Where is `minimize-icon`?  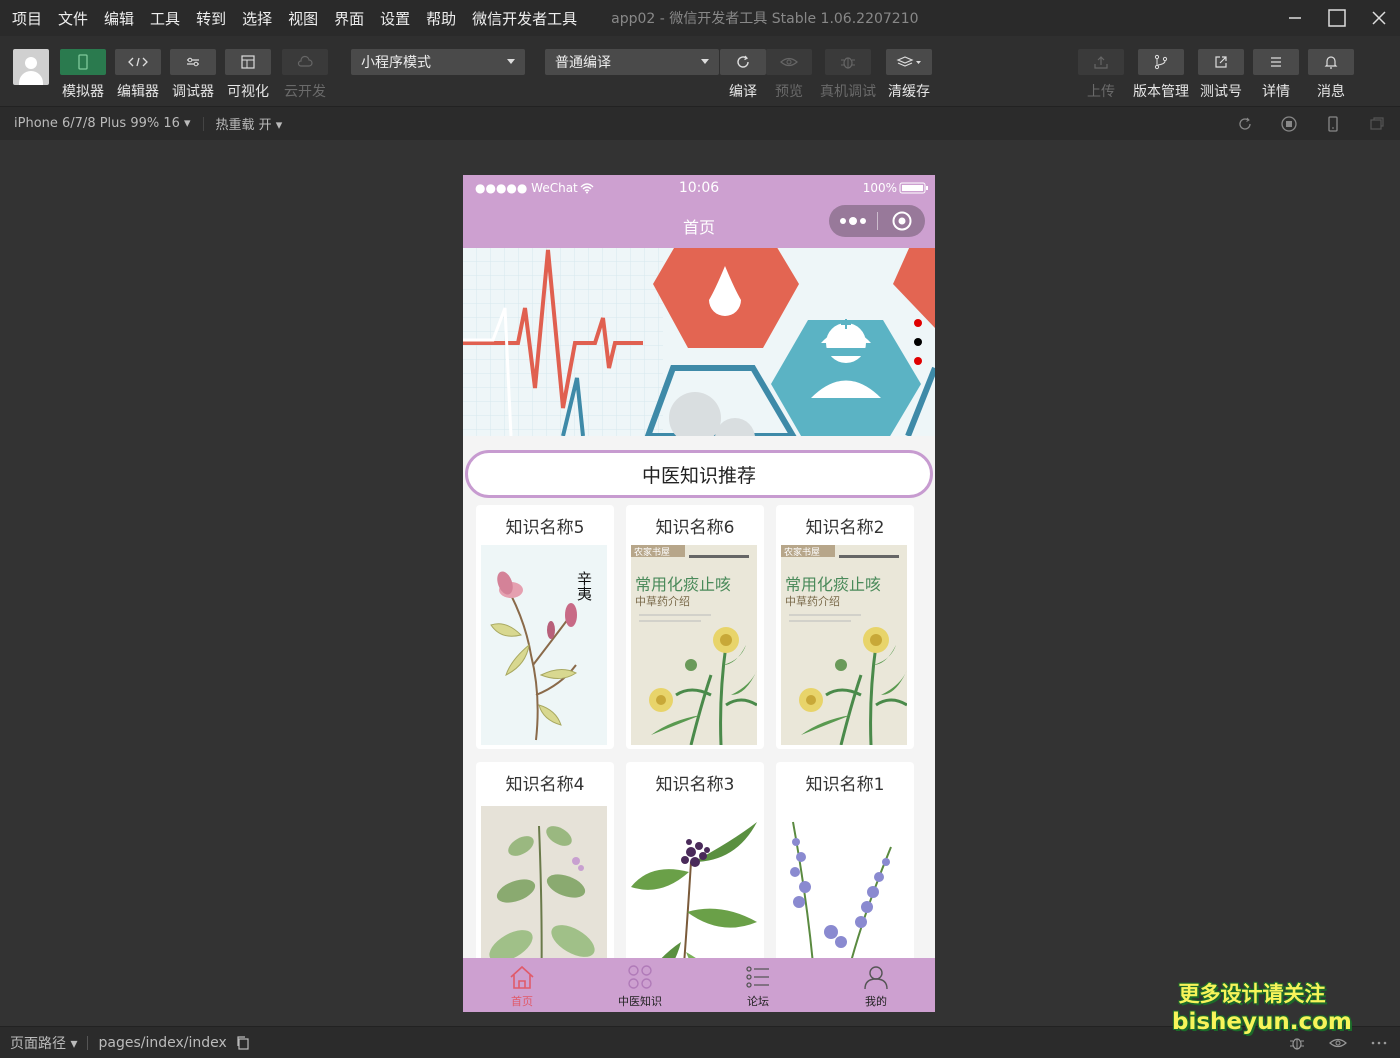
minimize-icon is located at coordinates (1295, 18).